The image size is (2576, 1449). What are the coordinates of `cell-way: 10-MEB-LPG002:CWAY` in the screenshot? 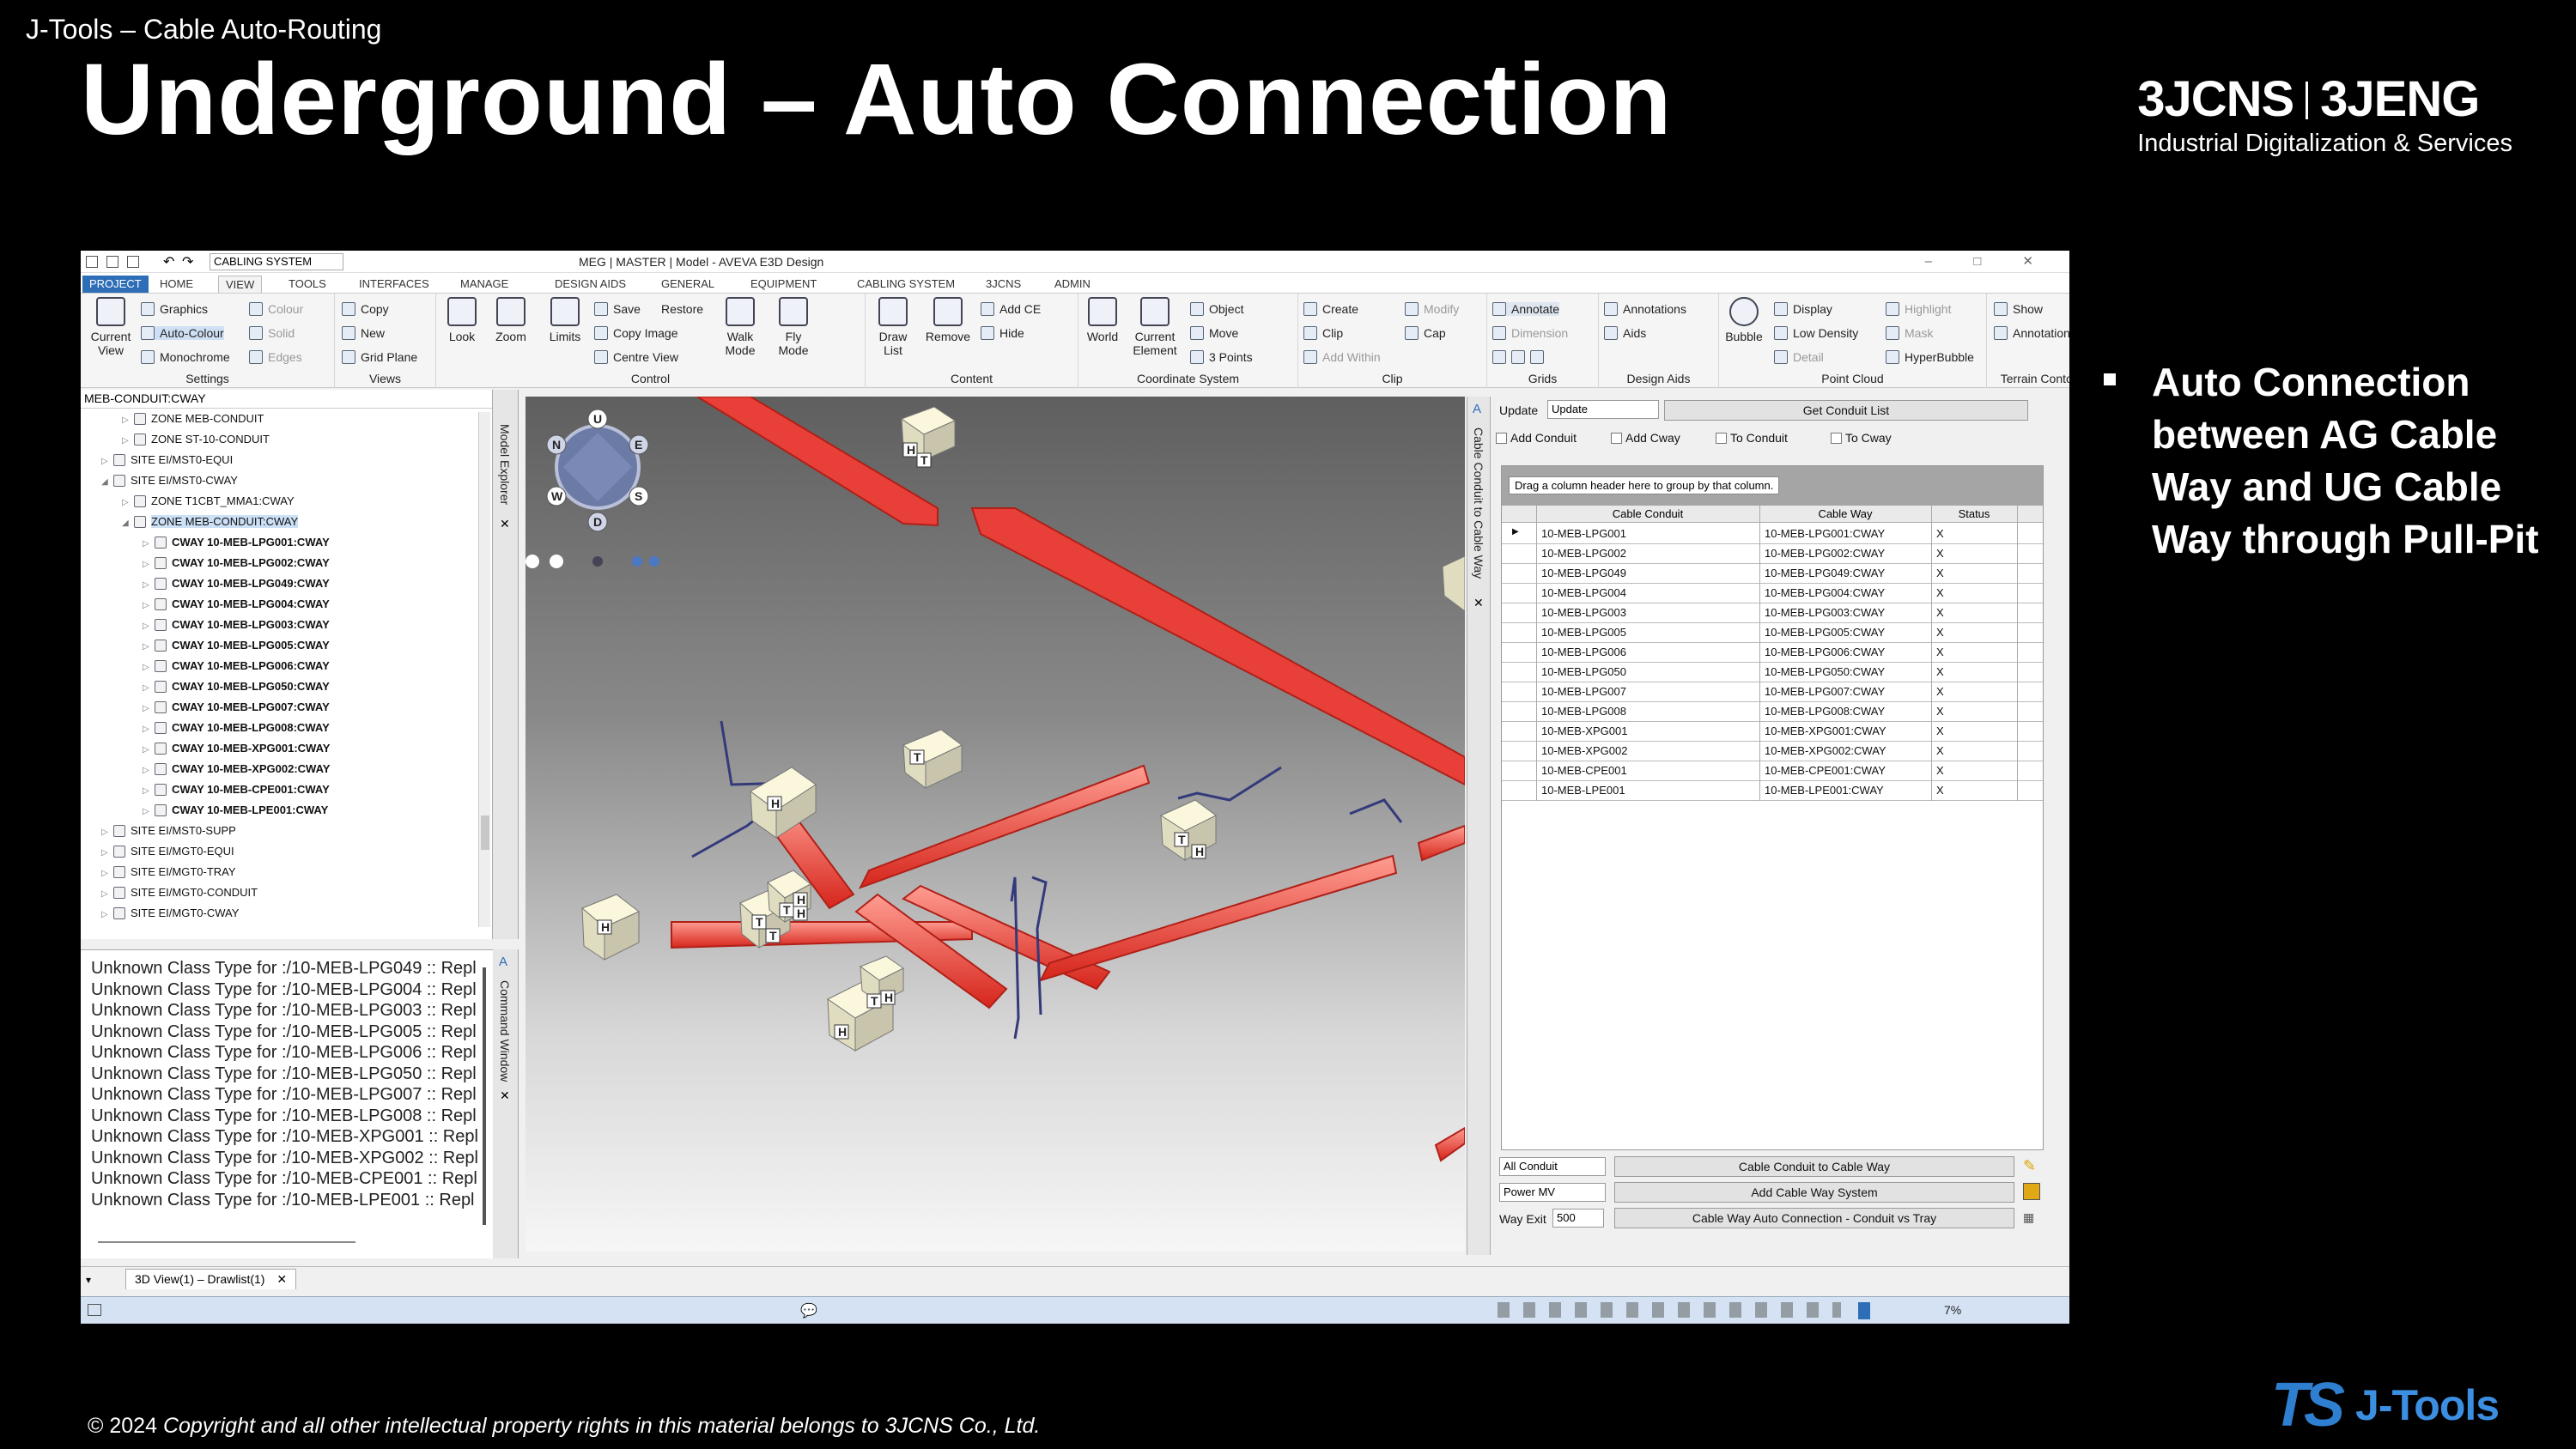 It's located at (1825, 553).